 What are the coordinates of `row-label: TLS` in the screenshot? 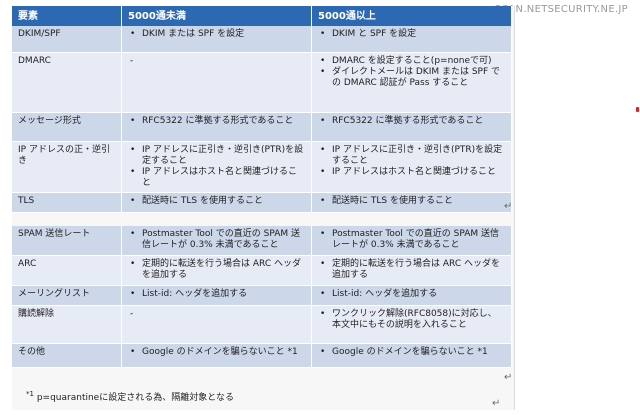 It's located at (67, 203).